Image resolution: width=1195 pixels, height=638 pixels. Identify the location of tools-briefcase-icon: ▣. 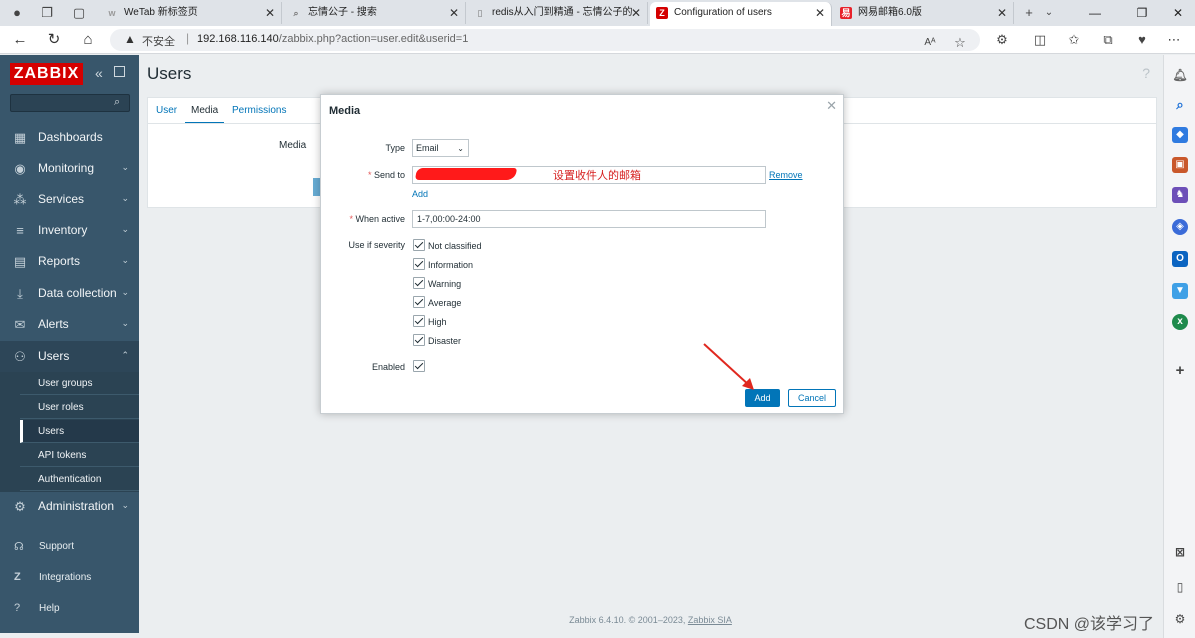
(1180, 165).